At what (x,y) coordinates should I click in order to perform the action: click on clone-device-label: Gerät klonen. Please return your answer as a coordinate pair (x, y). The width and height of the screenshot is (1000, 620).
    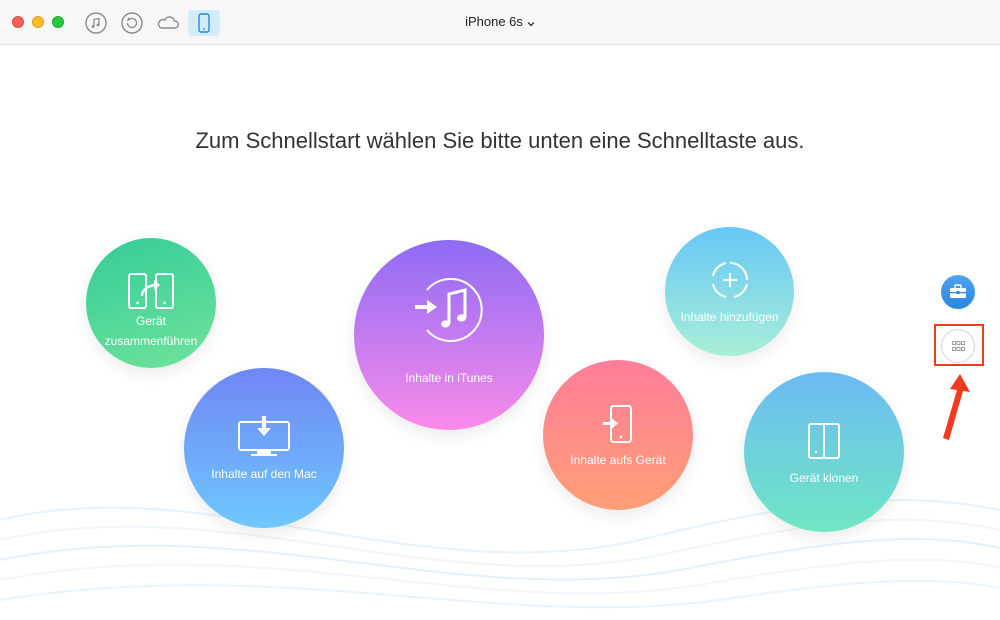
    Looking at the image, I should click on (824, 478).